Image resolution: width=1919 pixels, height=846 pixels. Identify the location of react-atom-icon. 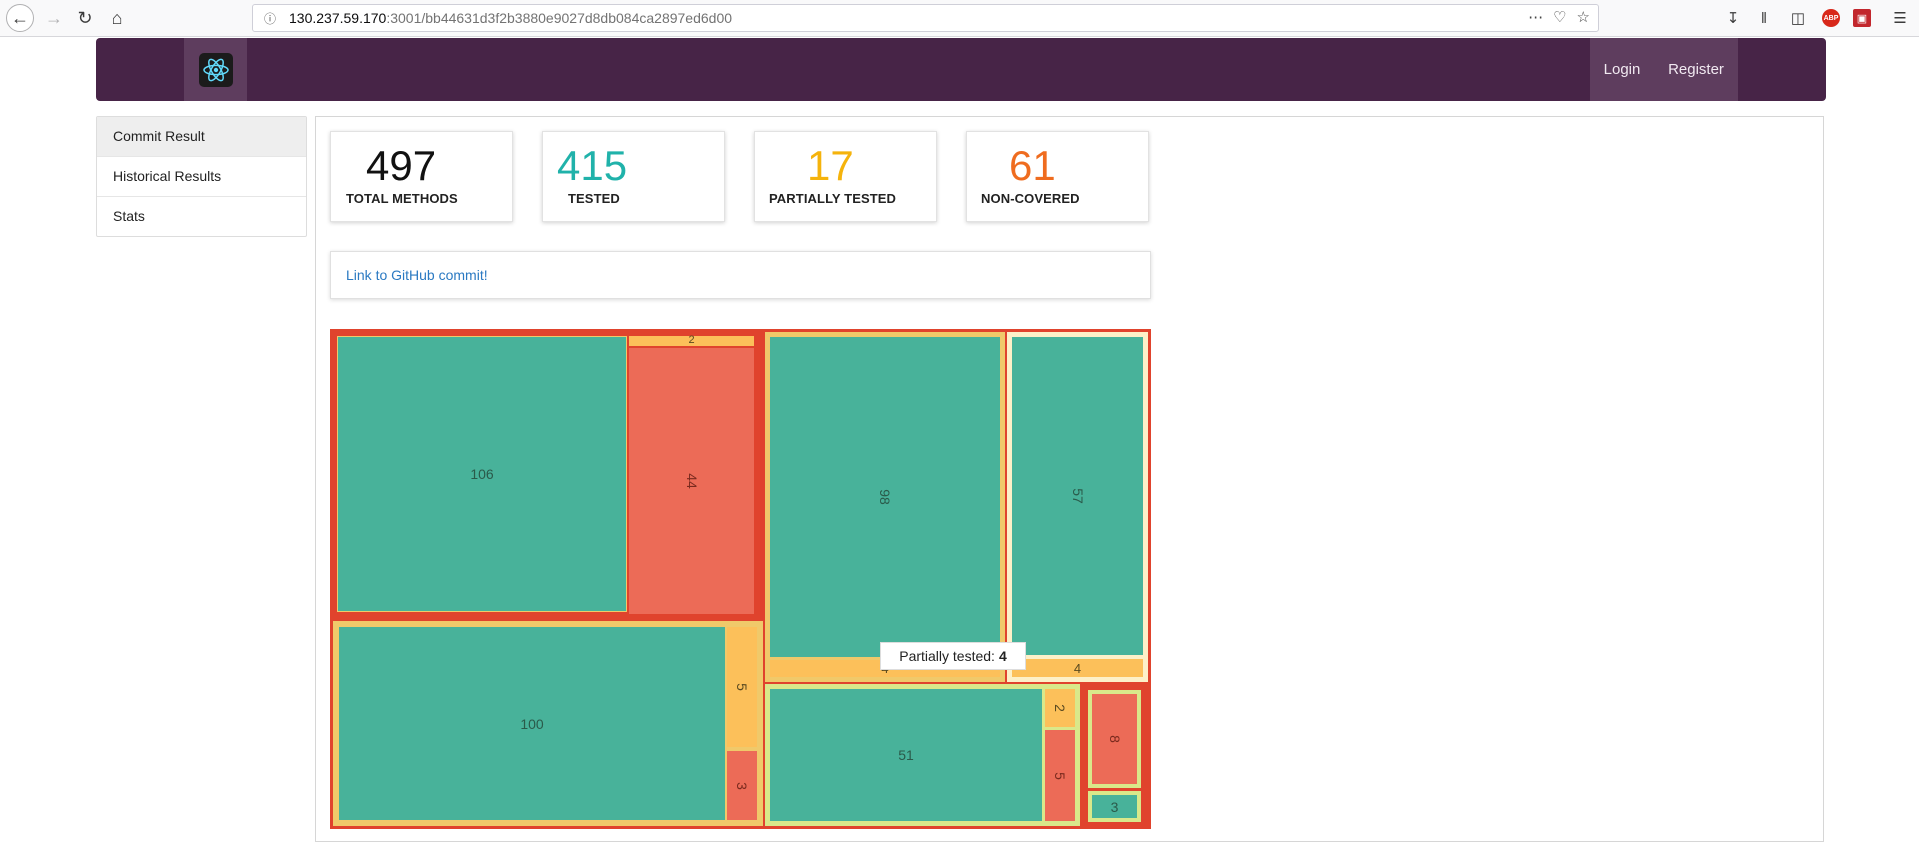
(215, 69).